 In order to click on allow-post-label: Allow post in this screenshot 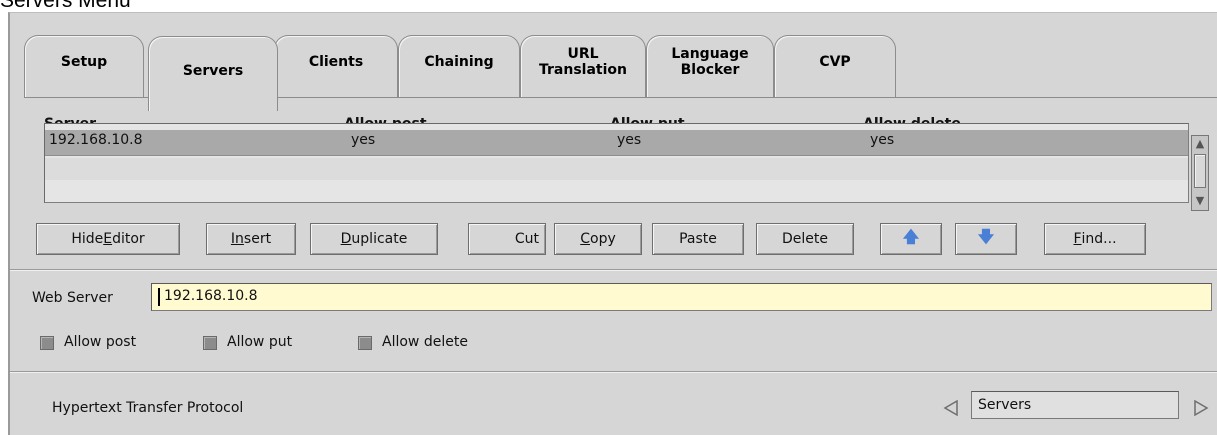, I will do `click(100, 342)`.